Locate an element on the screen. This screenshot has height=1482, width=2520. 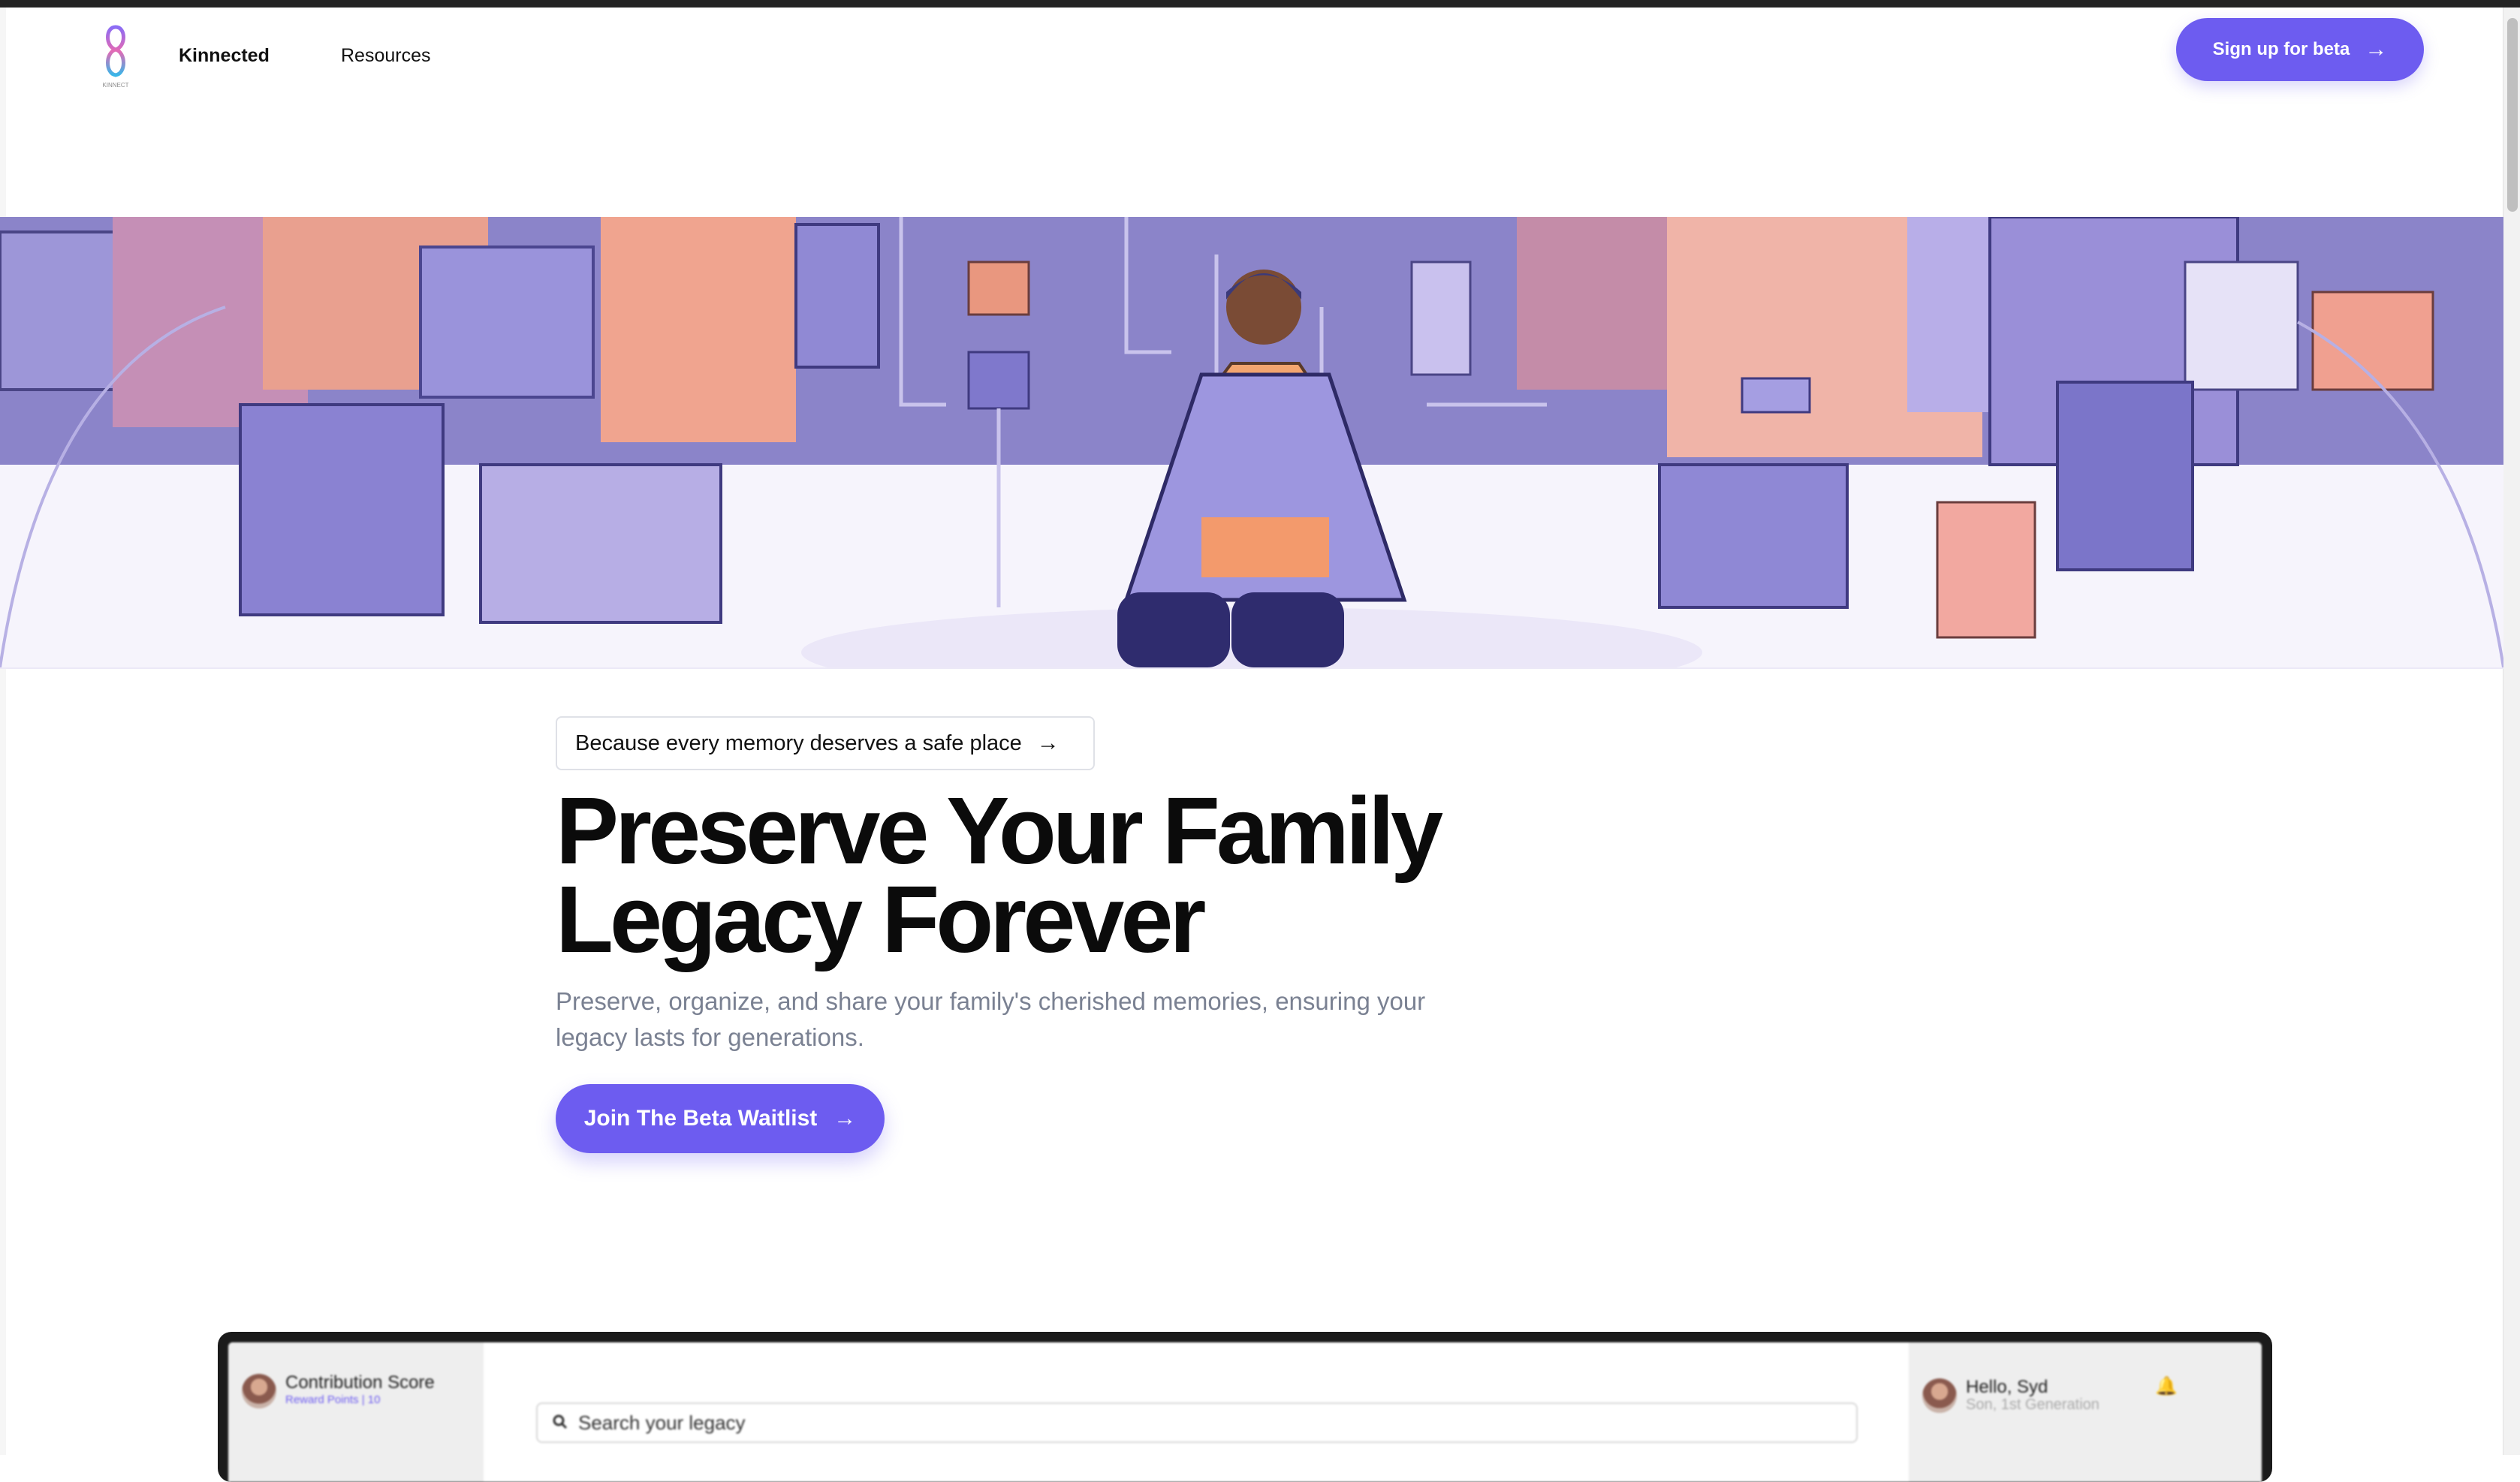
join-beta-waitlist-button: Join The Beta Waitlist → is located at coordinates (720, 1118).